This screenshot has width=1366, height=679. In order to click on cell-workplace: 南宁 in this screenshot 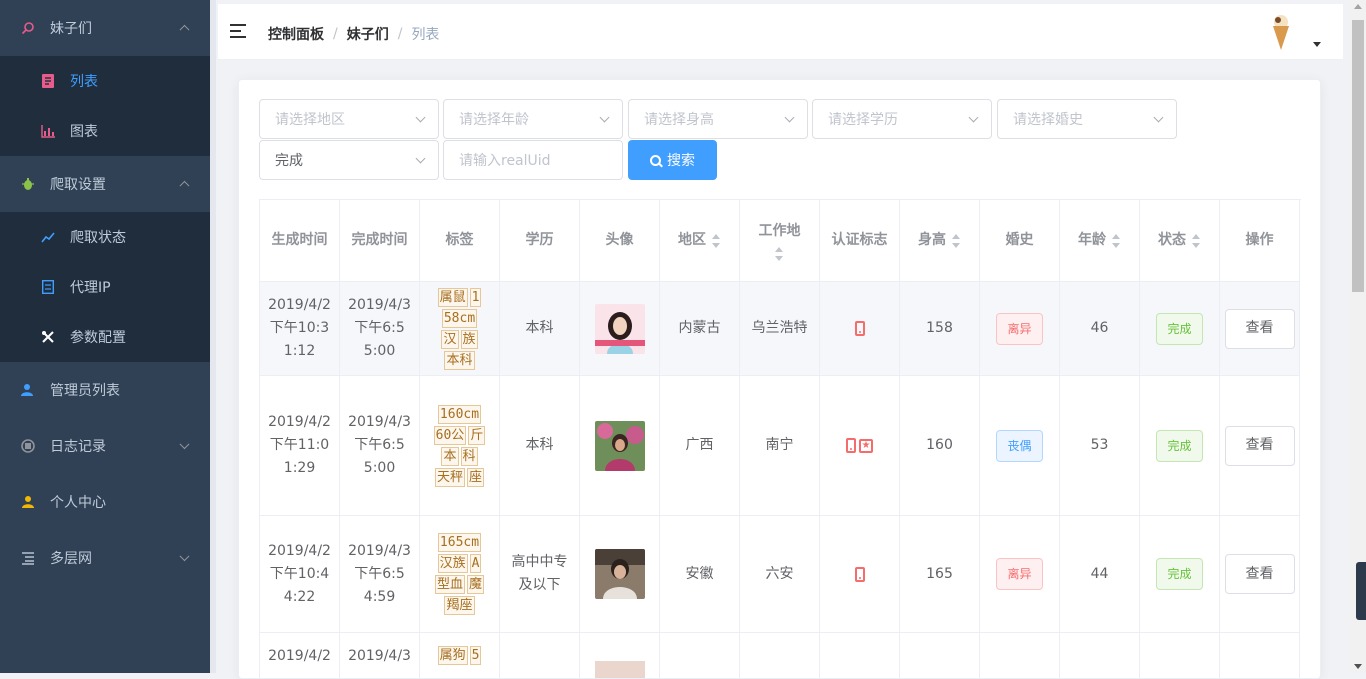, I will do `click(780, 446)`.